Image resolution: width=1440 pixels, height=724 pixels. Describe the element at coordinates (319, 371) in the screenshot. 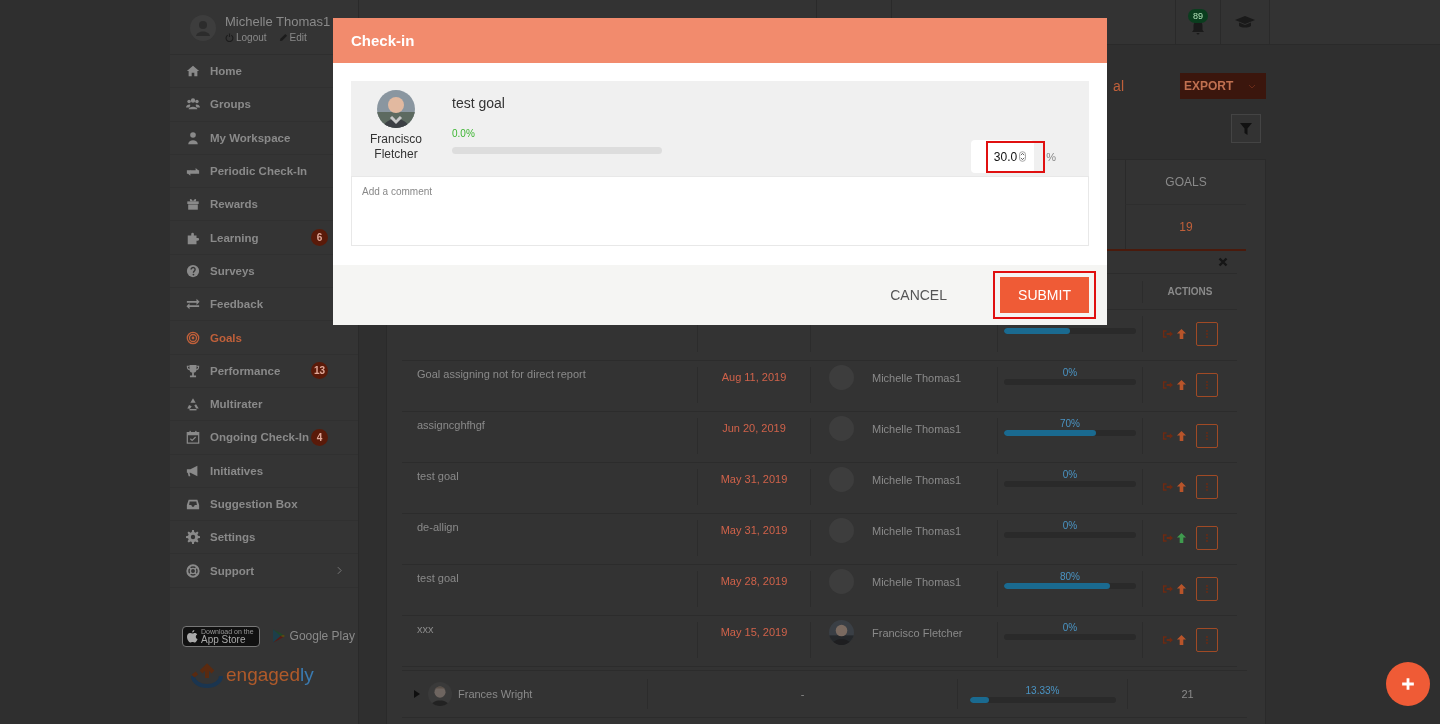

I see `count-badge: 13` at that location.